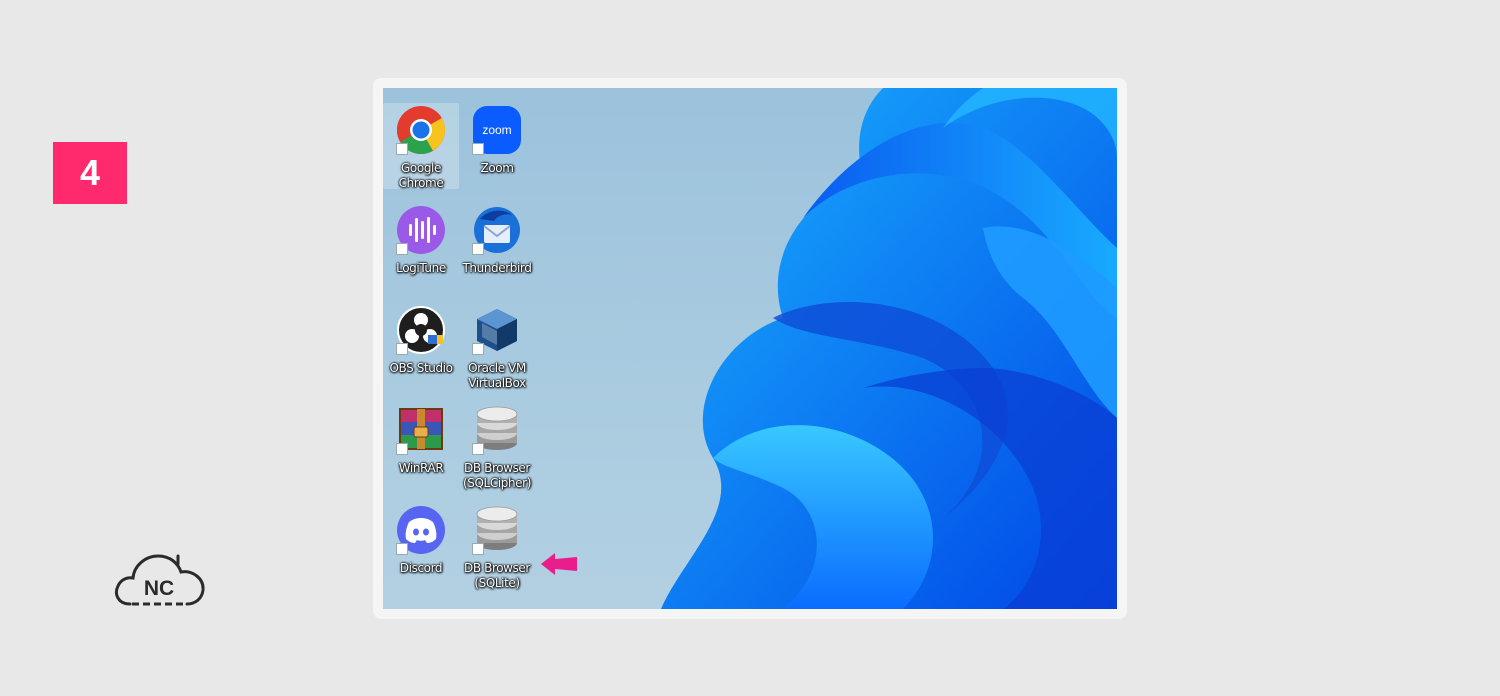  What do you see at coordinates (497, 330) in the screenshot?
I see `virtualbox-icon` at bounding box center [497, 330].